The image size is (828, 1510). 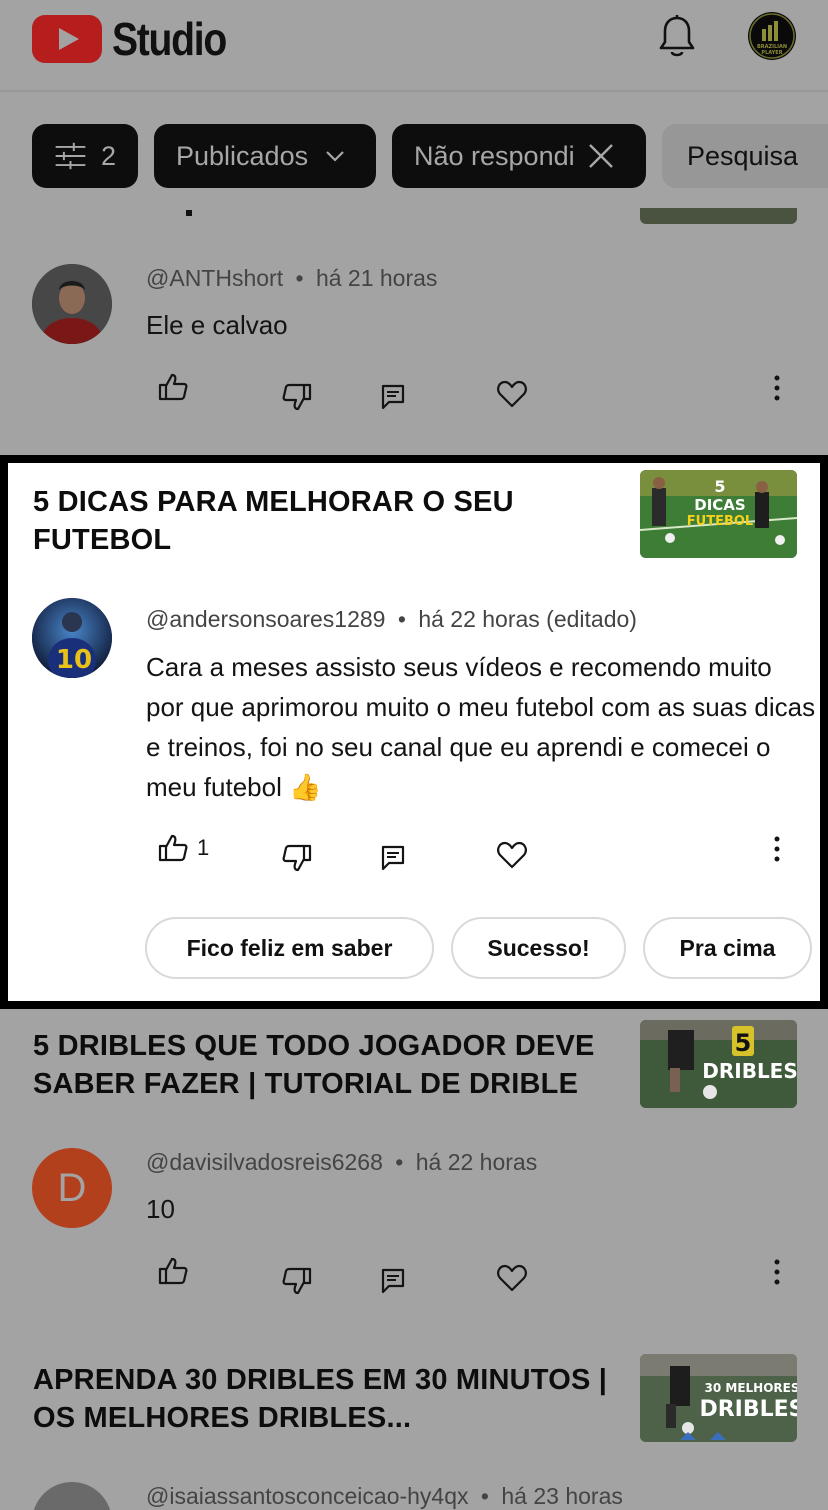 I want to click on comment-handle: @andersonsoares1289, so click(x=265, y=619).